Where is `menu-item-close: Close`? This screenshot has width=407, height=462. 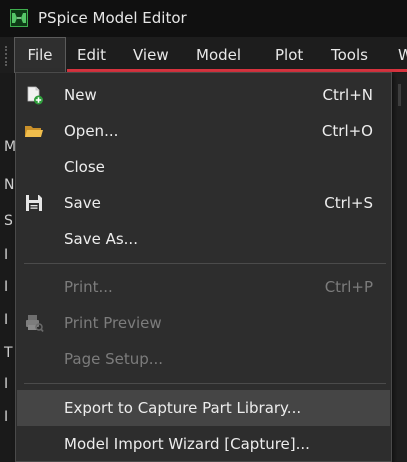
menu-item-close: Close is located at coordinates (203, 167).